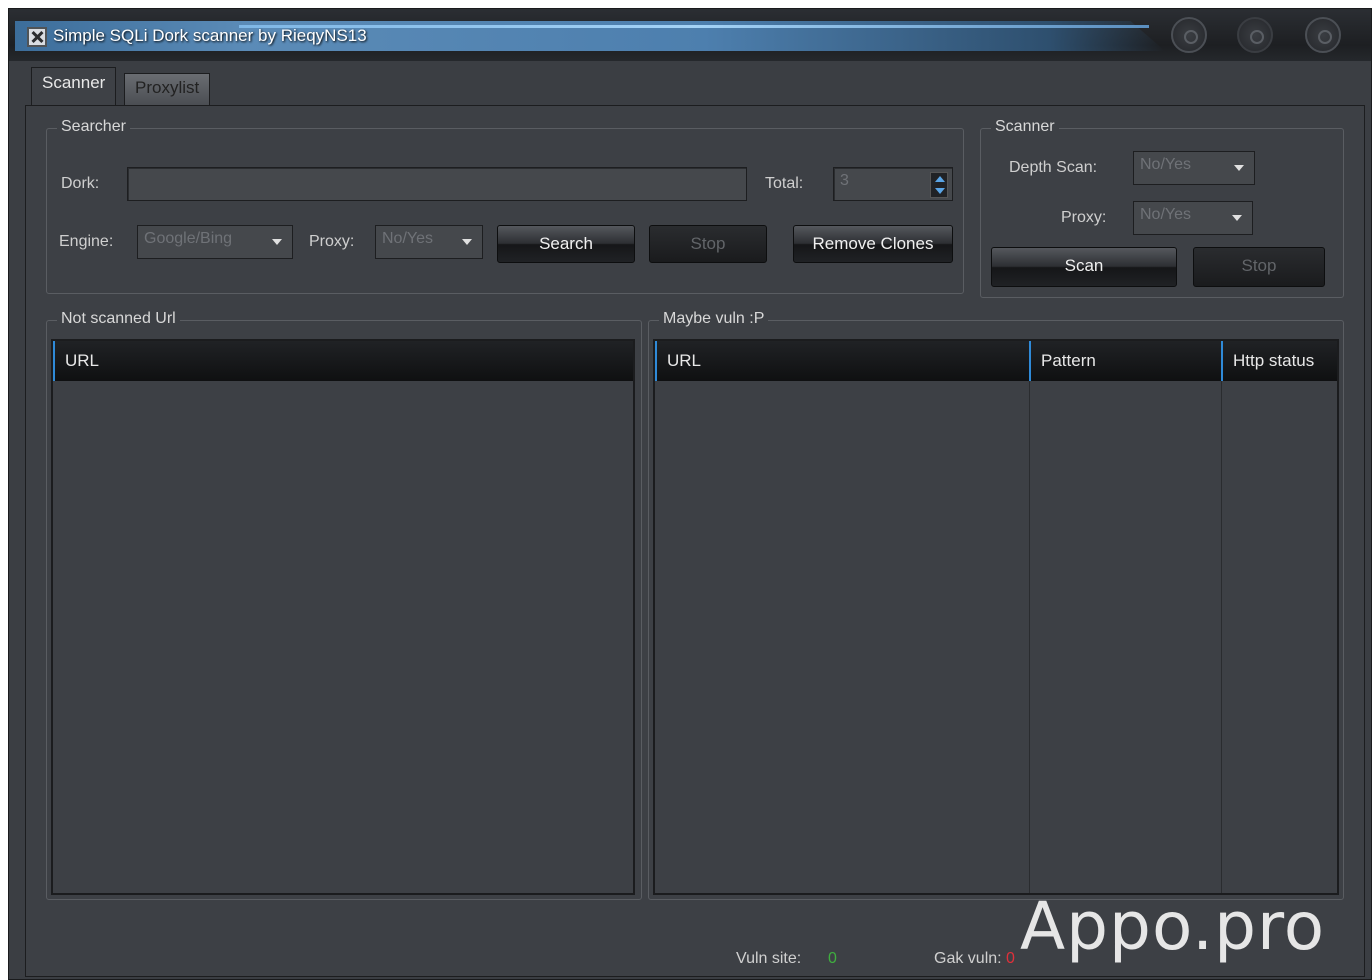  I want to click on proxy-select-value: No/Yes, so click(407, 238).